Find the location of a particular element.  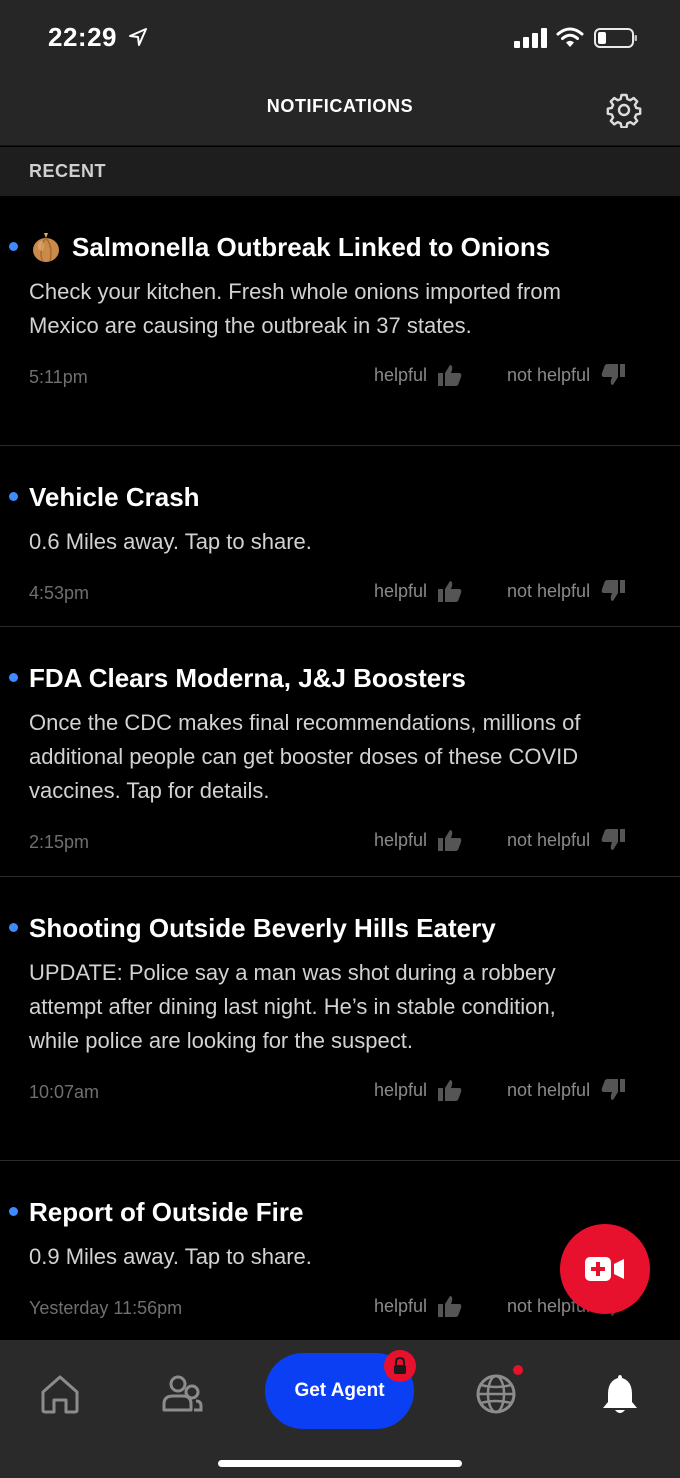

home-icon is located at coordinates (60, 1394).